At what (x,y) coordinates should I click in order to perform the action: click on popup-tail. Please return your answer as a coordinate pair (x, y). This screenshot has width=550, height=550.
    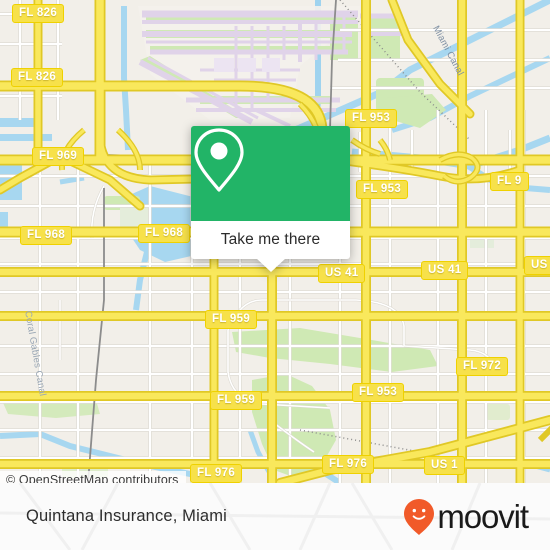
    Looking at the image, I should click on (270, 265).